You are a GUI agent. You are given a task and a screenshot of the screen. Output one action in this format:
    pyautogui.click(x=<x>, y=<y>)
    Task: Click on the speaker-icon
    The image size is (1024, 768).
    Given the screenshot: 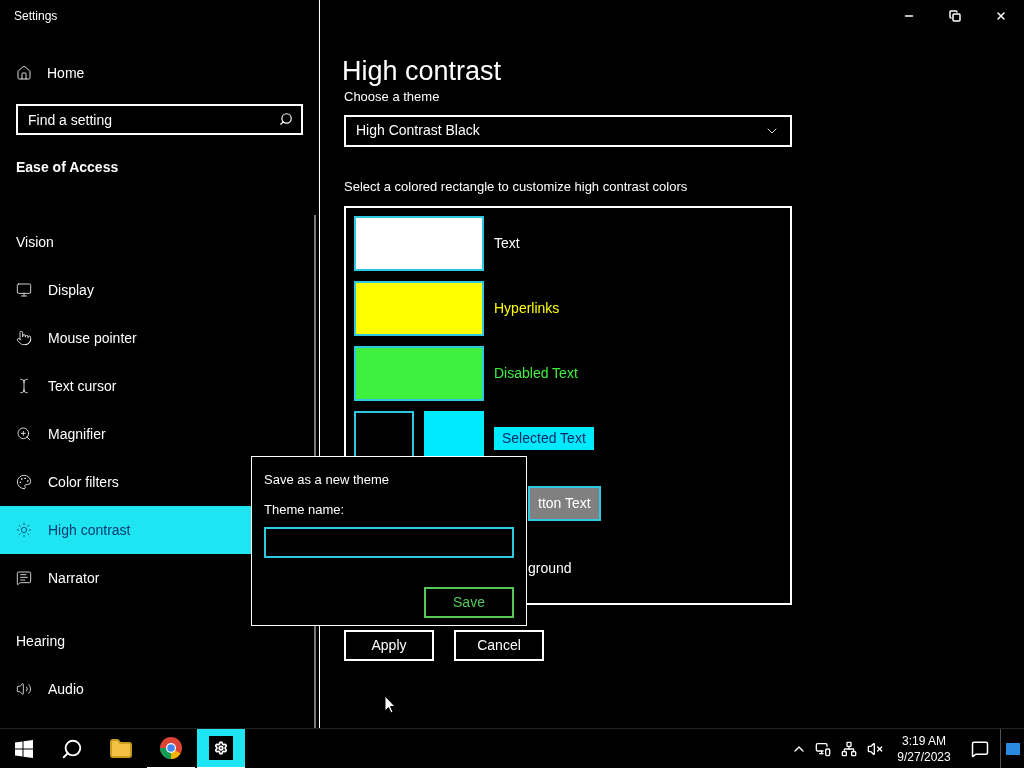 What is the action you would take?
    pyautogui.click(x=24, y=689)
    